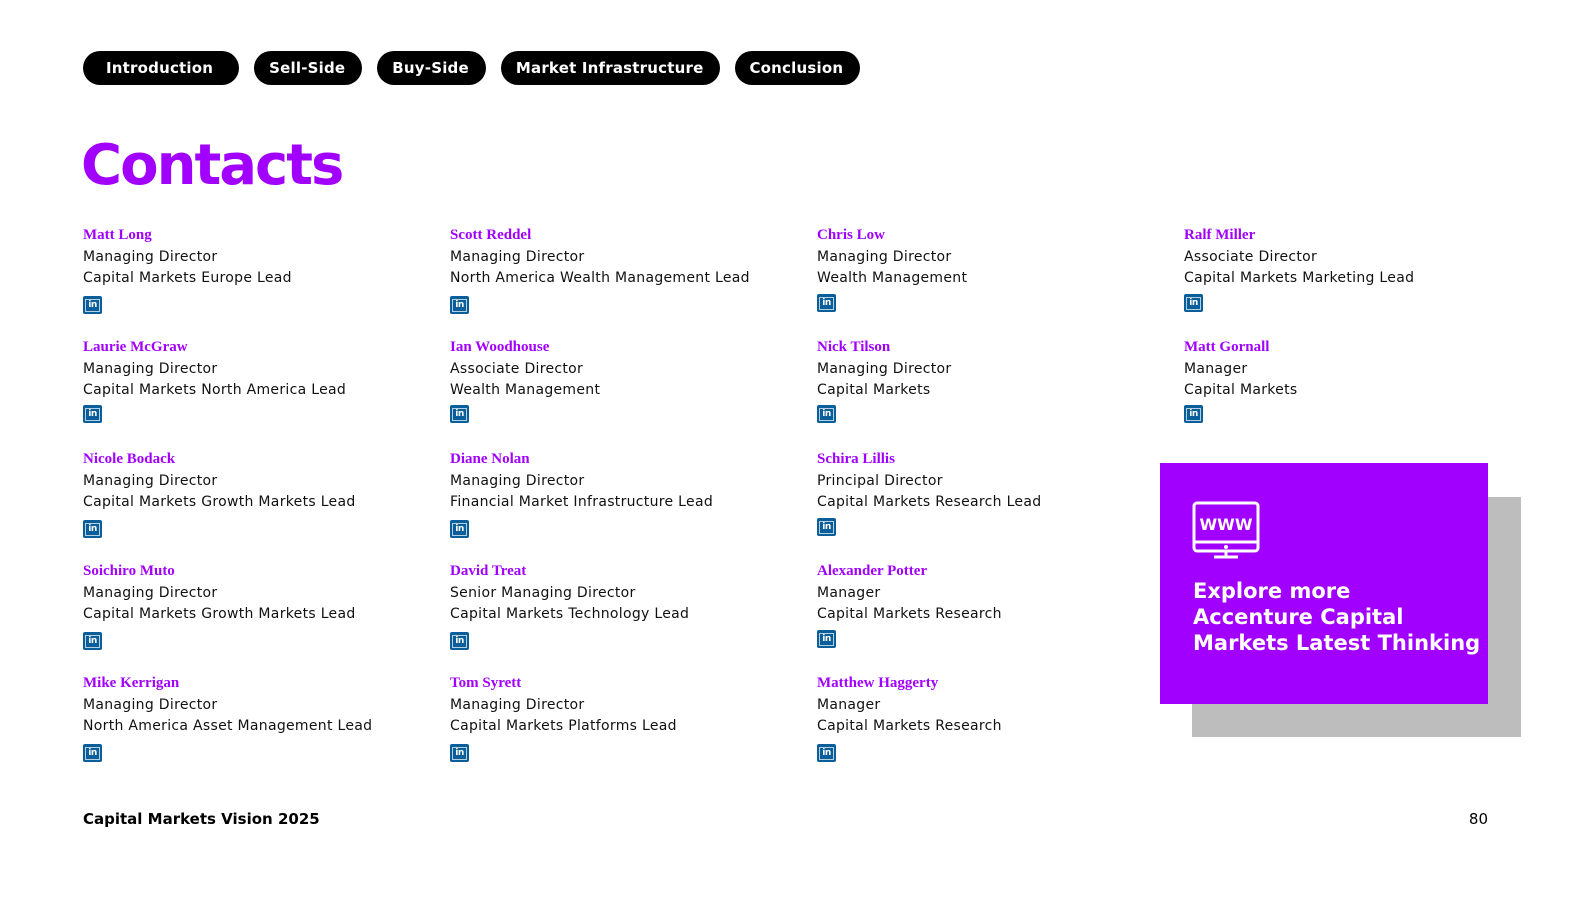 Image resolution: width=1596 pixels, height=900 pixels. I want to click on tab-sell-side: Sell-Side, so click(308, 68).